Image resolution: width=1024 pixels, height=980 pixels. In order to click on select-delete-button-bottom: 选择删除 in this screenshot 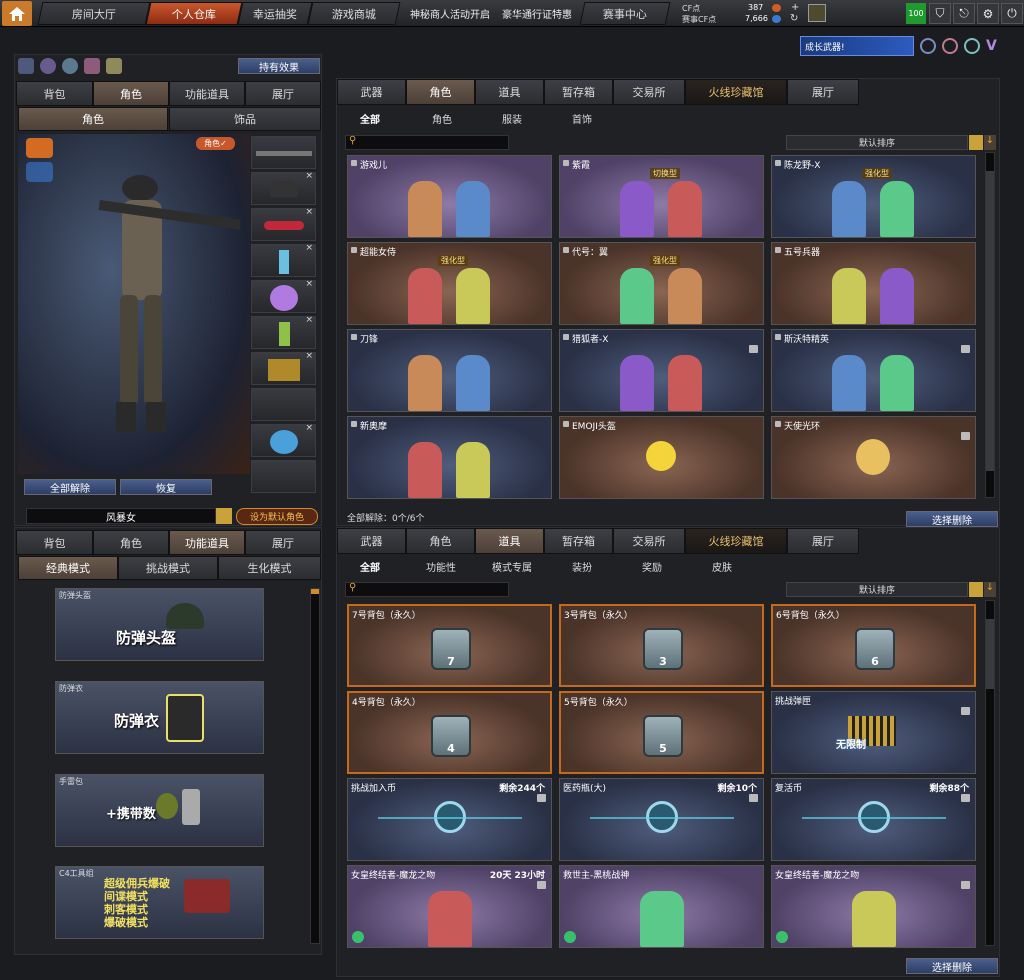, I will do `click(952, 966)`.